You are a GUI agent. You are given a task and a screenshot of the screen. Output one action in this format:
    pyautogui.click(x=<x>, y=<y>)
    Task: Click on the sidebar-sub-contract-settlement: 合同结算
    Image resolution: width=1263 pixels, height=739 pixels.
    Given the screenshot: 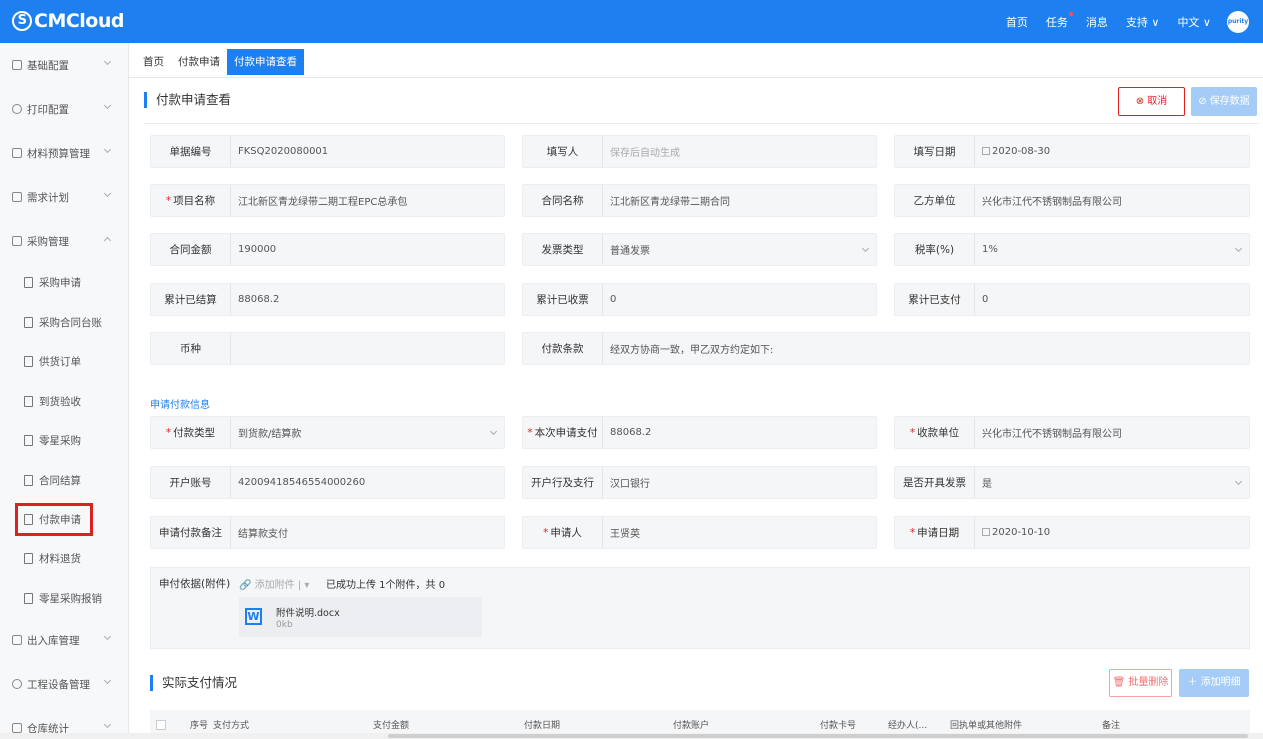 What is the action you would take?
    pyautogui.click(x=64, y=481)
    